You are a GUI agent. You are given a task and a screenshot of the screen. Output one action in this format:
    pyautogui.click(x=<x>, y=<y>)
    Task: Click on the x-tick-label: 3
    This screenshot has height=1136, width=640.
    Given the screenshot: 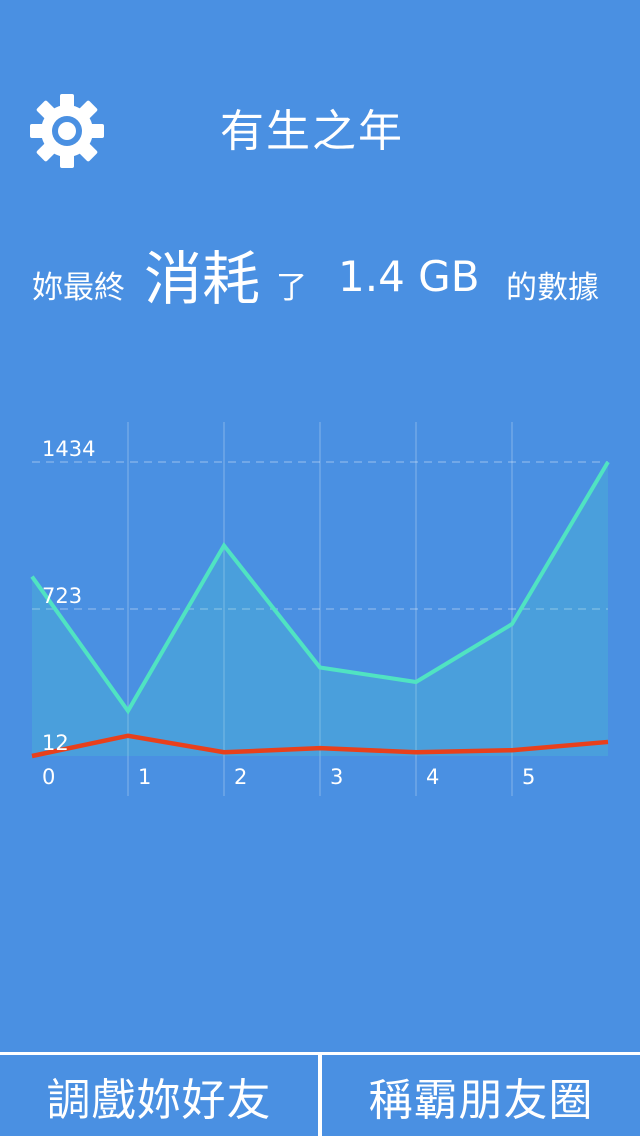 What is the action you would take?
    pyautogui.click(x=336, y=777)
    